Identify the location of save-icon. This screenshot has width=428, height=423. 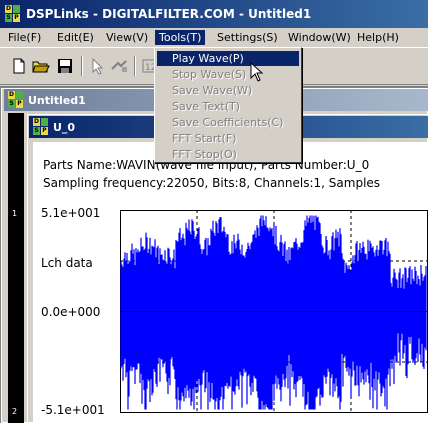
(65, 66).